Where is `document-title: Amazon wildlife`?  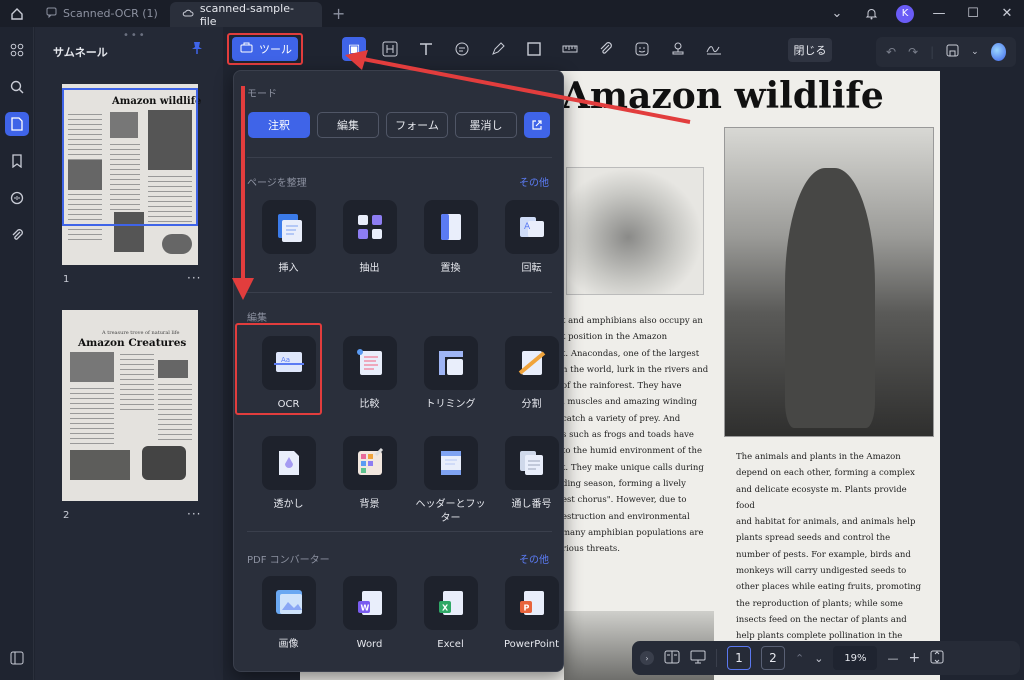
document-title: Amazon wildlife is located at coordinates (723, 96).